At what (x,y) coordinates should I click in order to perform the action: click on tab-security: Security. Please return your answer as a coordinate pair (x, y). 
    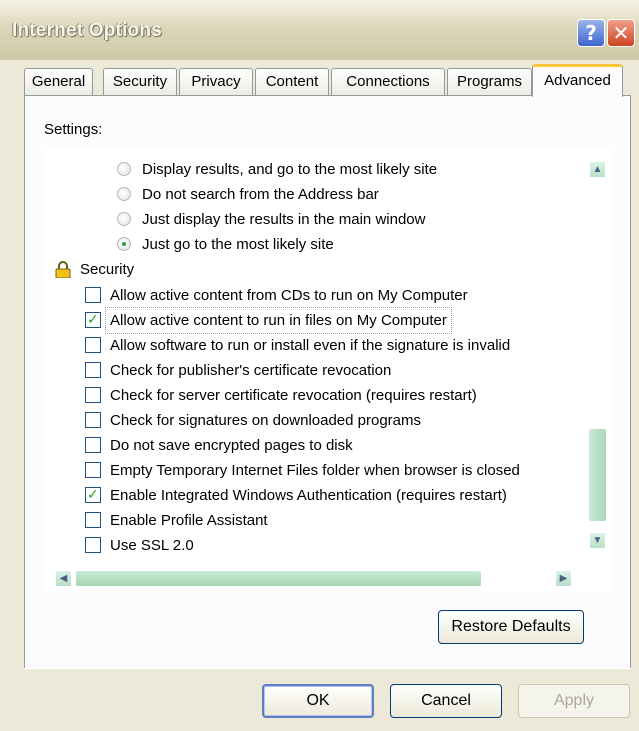
    Looking at the image, I should click on (140, 81).